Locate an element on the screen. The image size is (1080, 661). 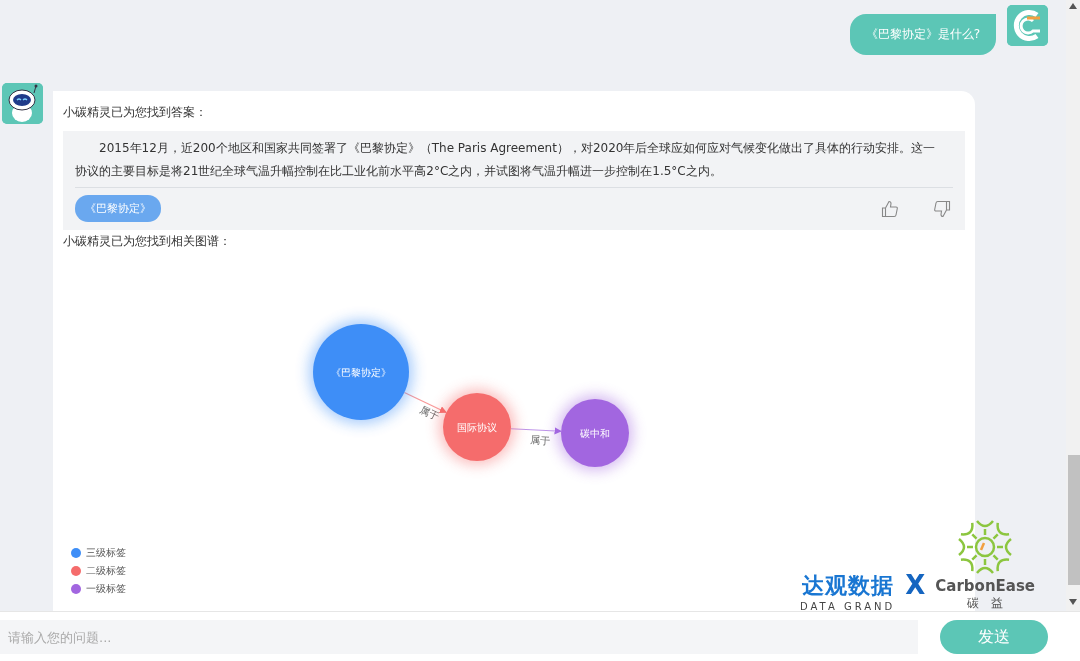
legend-label: 三级标签 is located at coordinates (106, 553).